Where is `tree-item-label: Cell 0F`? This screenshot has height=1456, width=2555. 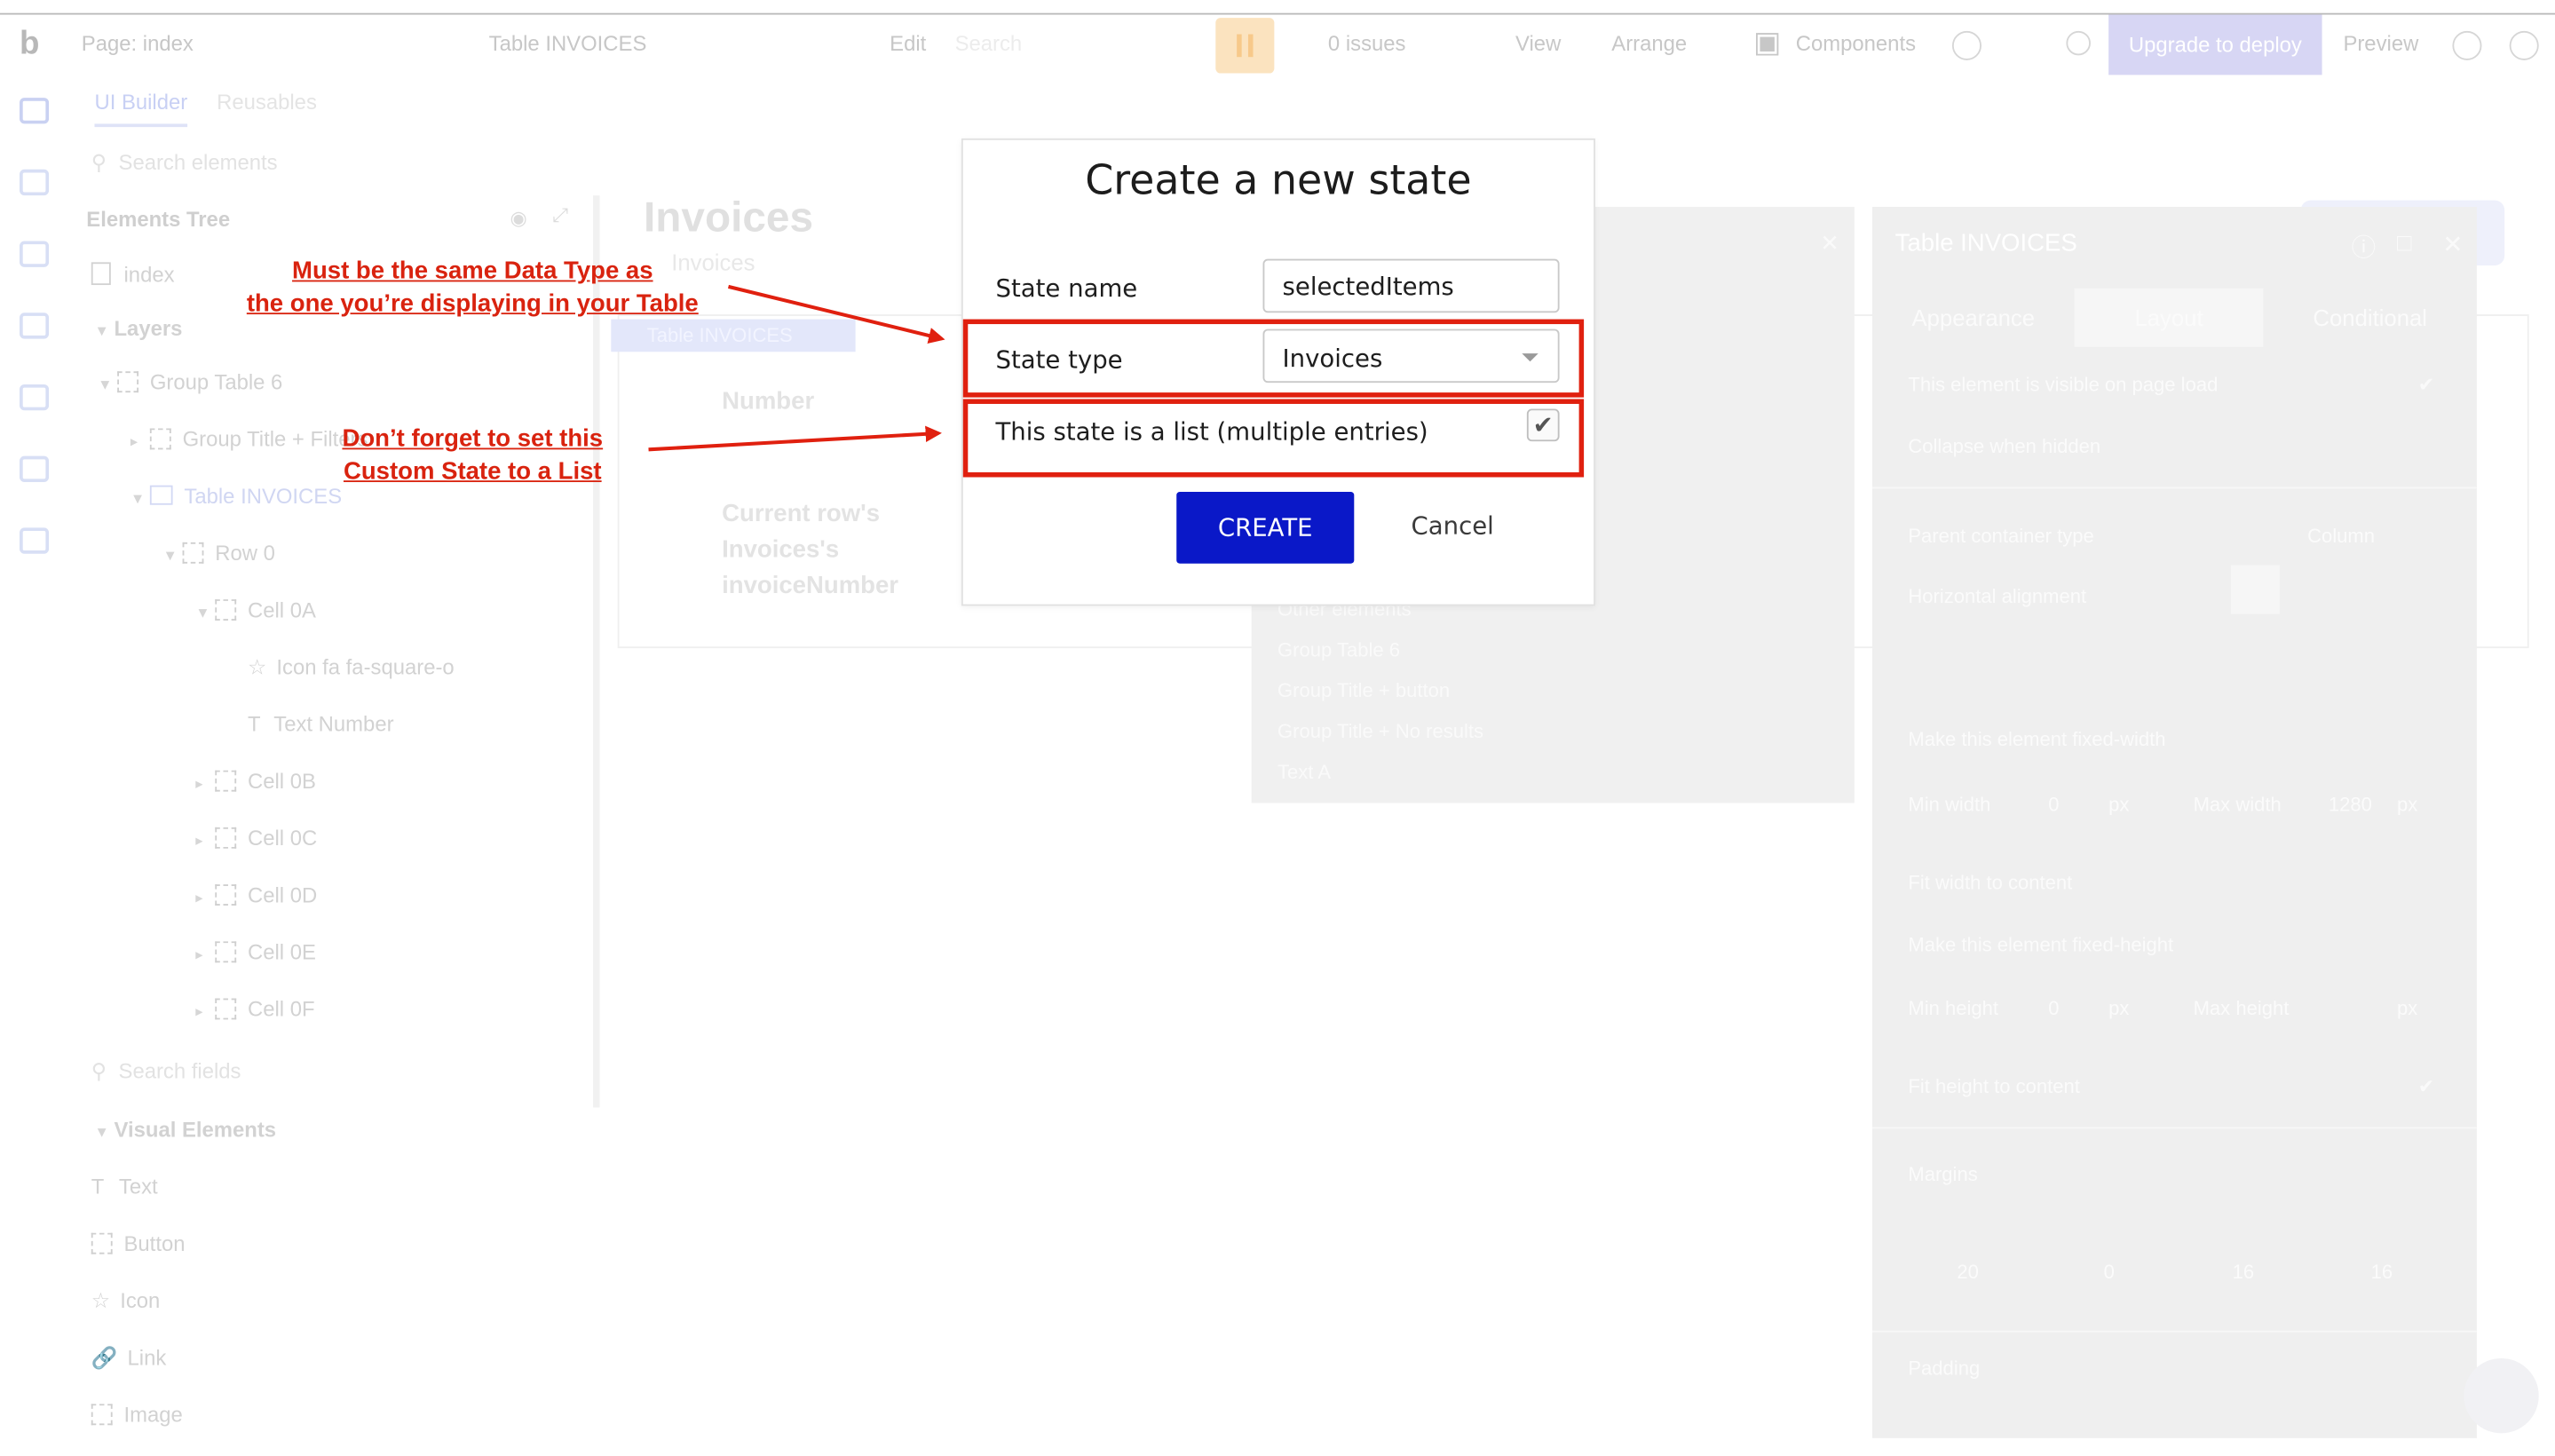
tree-item-label: Cell 0F is located at coordinates (281, 1009).